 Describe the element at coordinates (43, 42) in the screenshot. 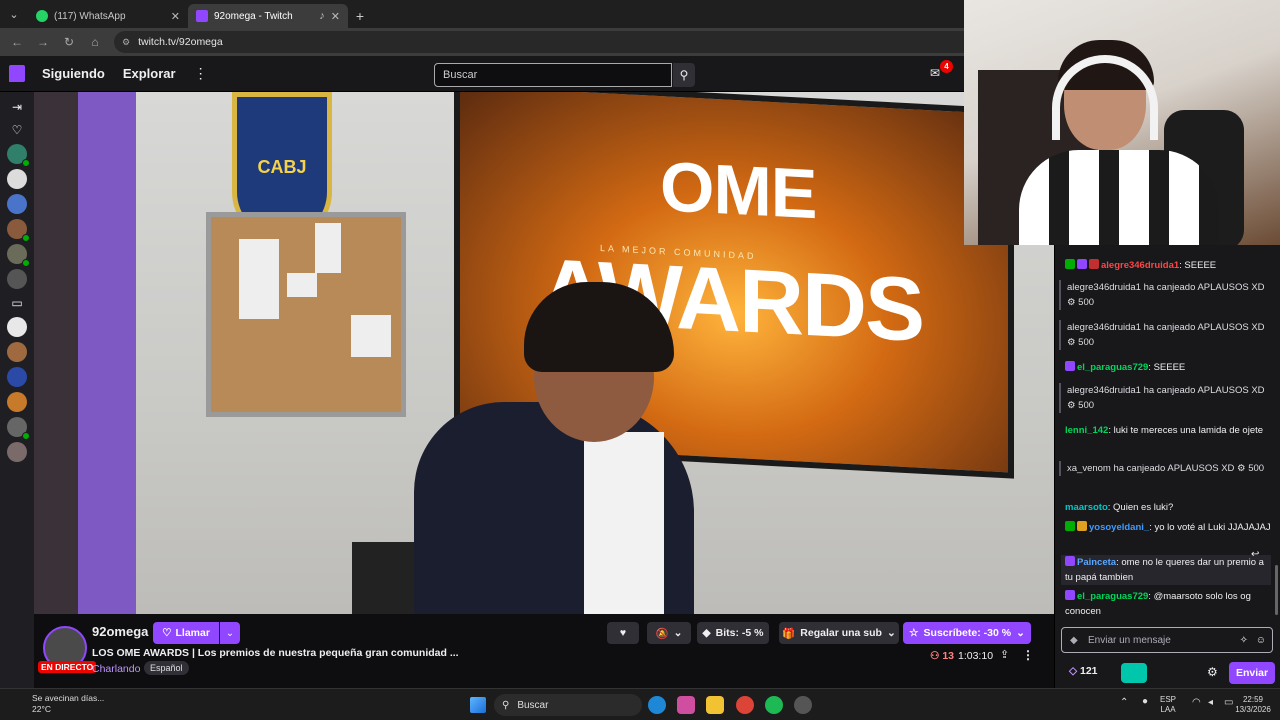

I see `forward-button: →` at that location.